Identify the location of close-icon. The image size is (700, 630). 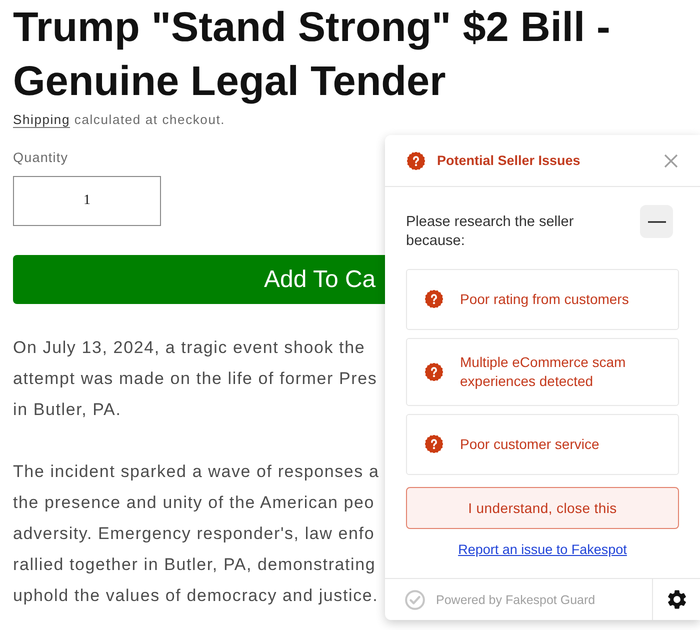
(671, 161).